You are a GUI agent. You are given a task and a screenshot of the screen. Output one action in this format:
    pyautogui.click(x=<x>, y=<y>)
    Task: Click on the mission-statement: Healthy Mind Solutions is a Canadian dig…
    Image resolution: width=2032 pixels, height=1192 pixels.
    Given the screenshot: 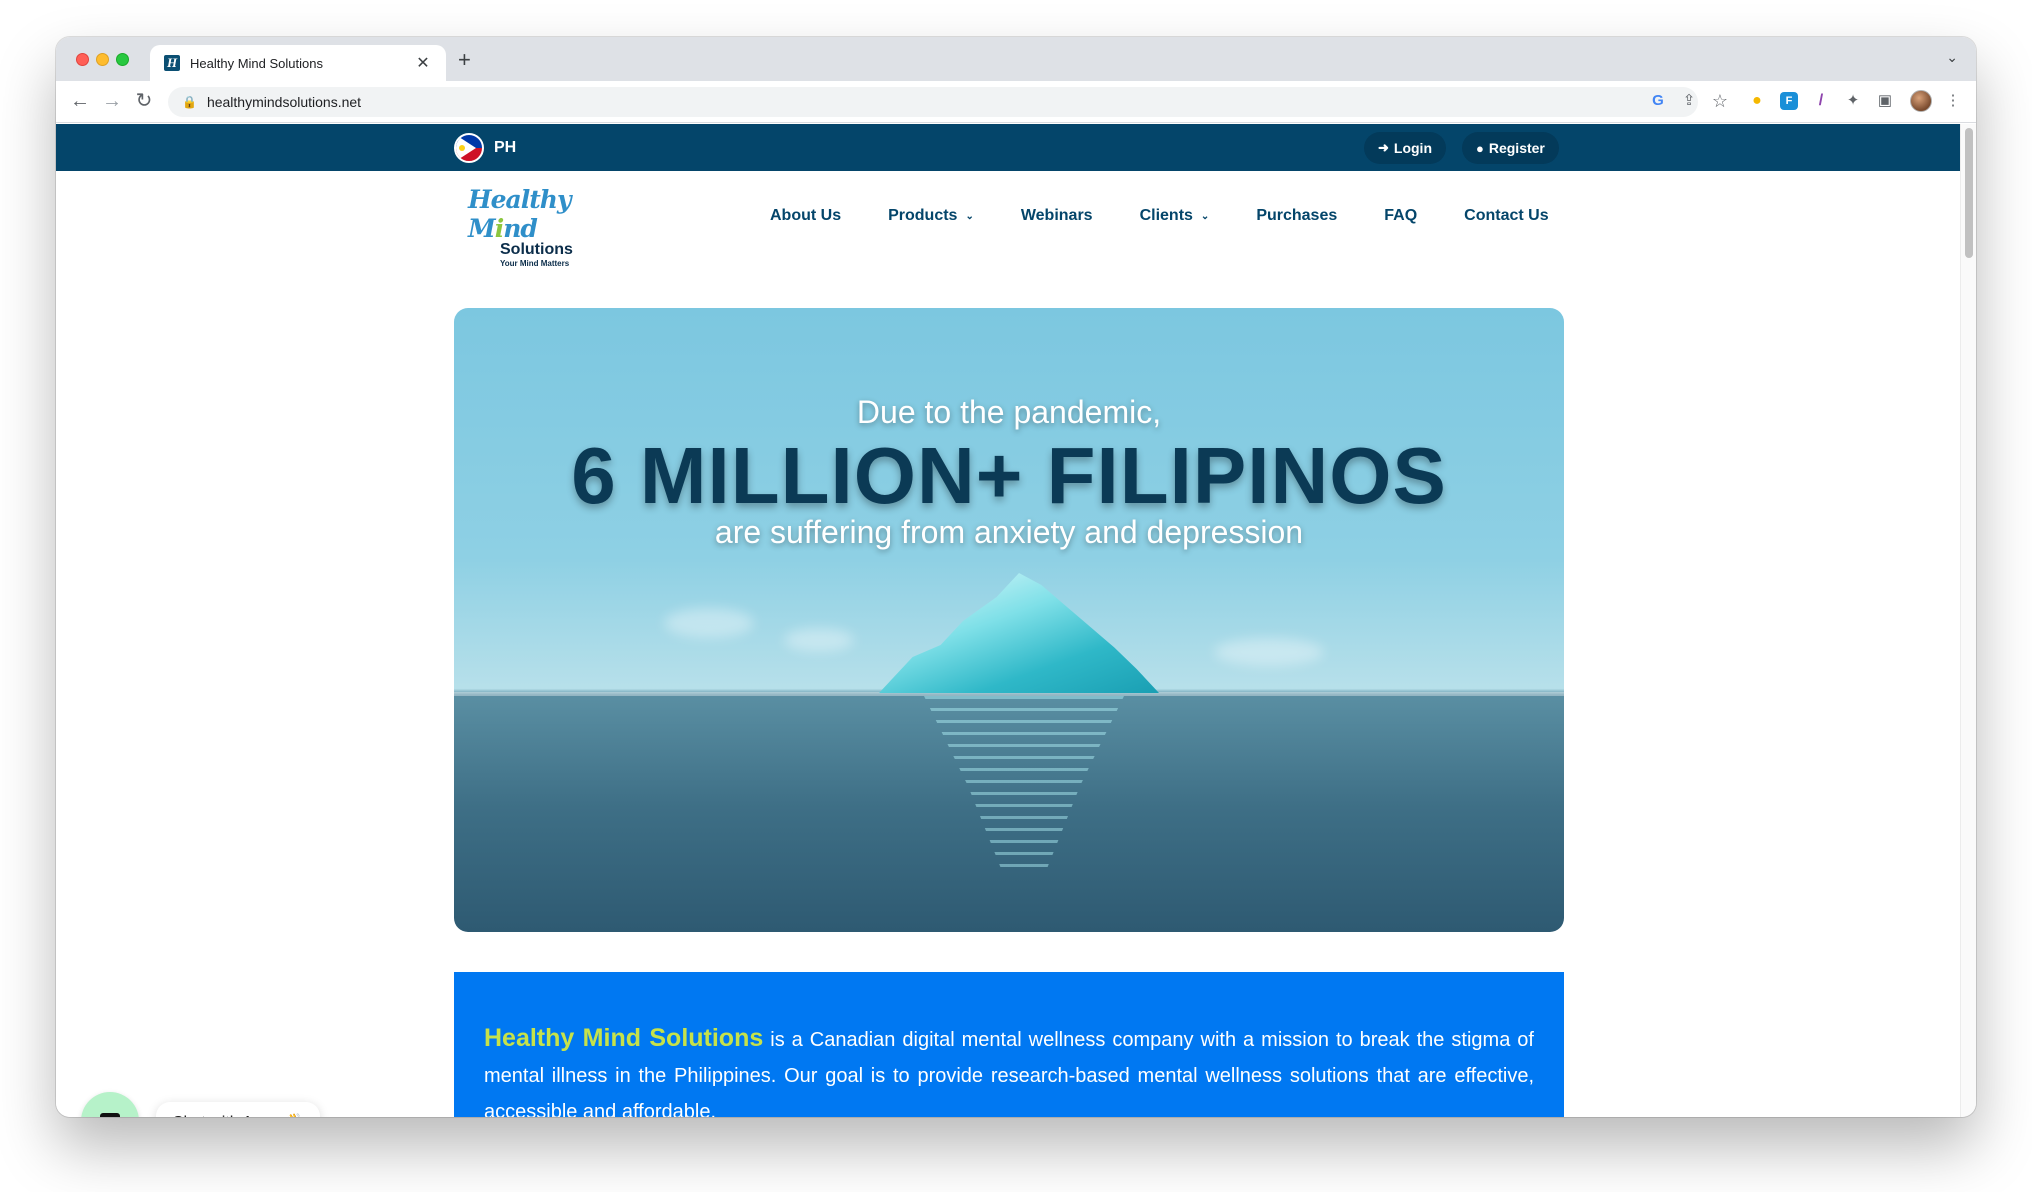 What is the action you would take?
    pyautogui.click(x=1009, y=1044)
    